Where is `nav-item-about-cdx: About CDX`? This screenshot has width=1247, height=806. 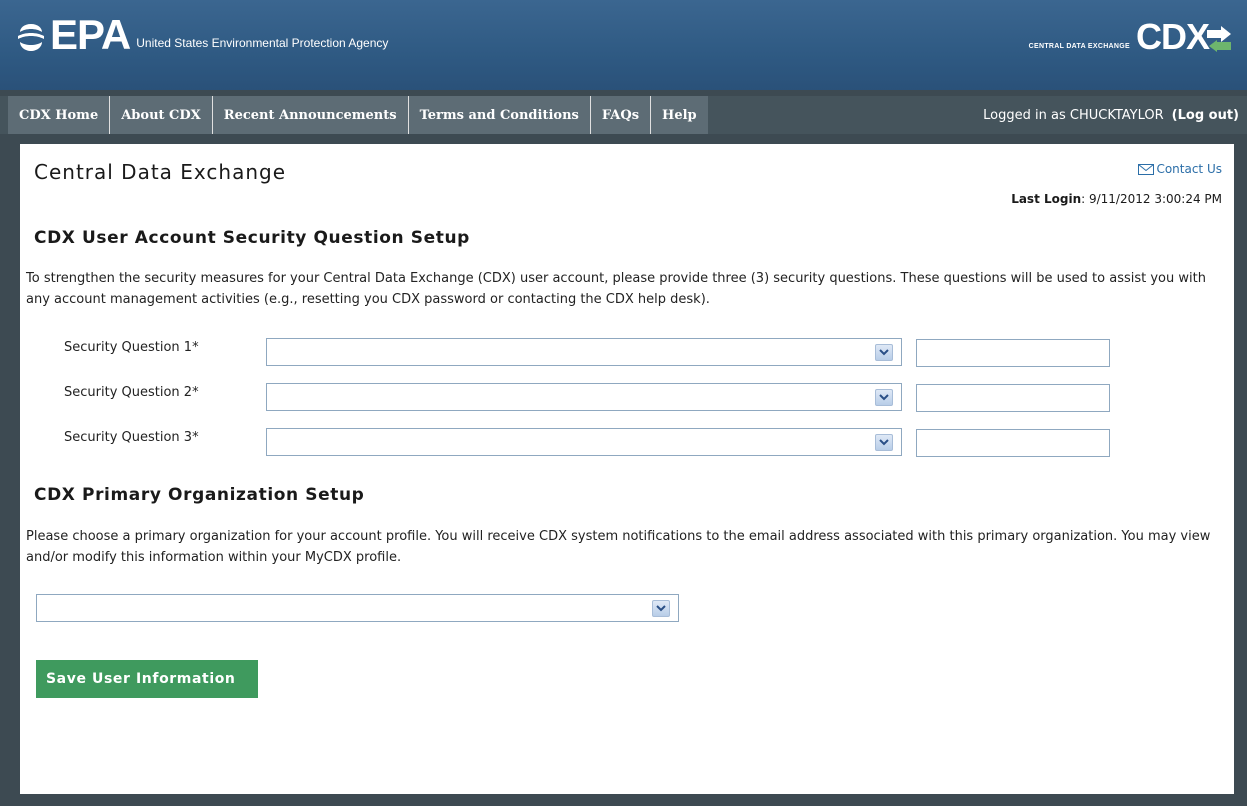
nav-item-about-cdx: About CDX is located at coordinates (161, 115).